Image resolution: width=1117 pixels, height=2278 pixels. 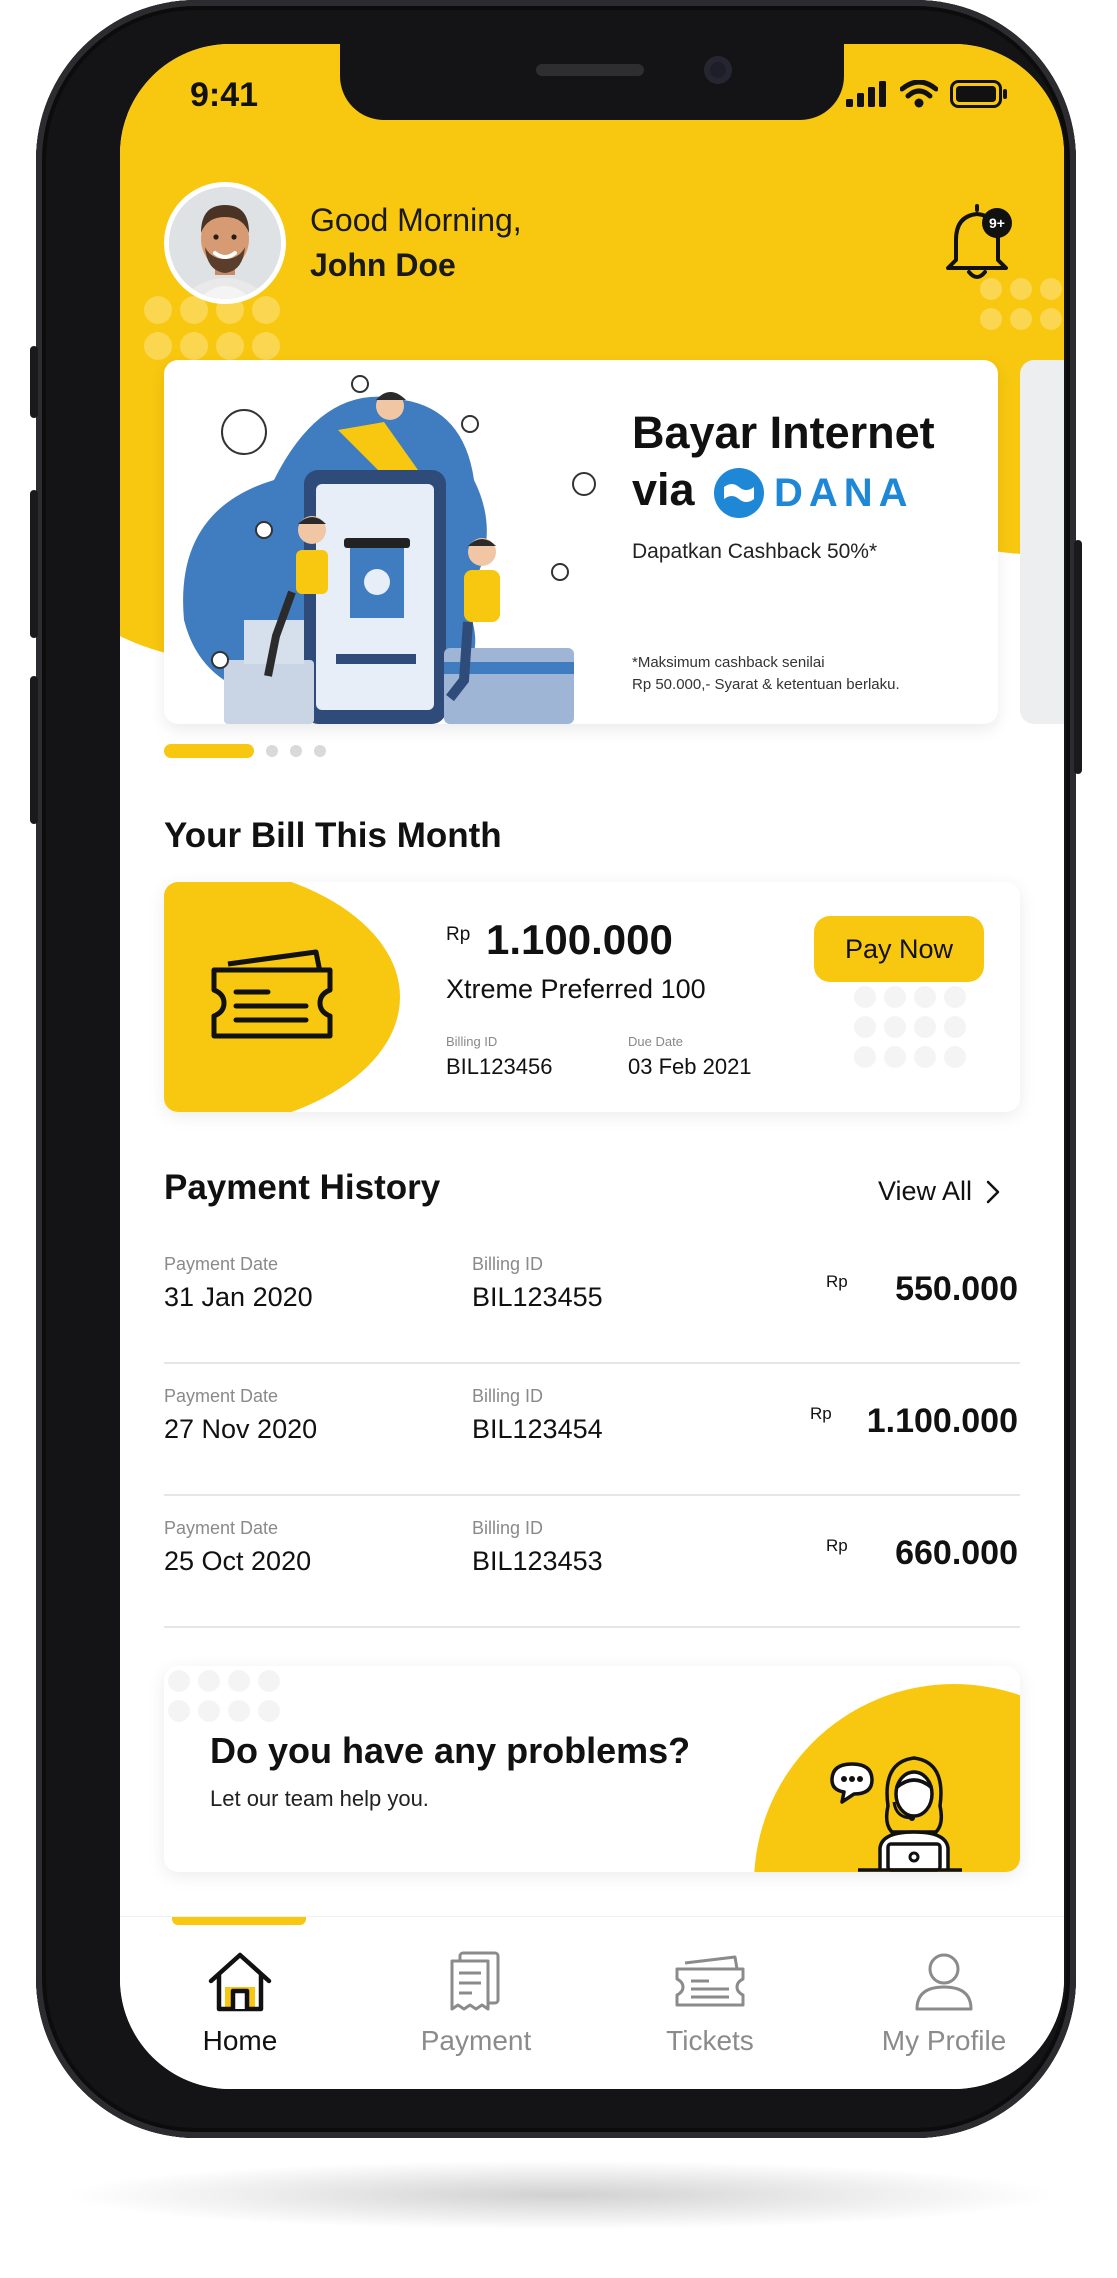 I want to click on dana-brand-text: DANA, so click(x=844, y=492).